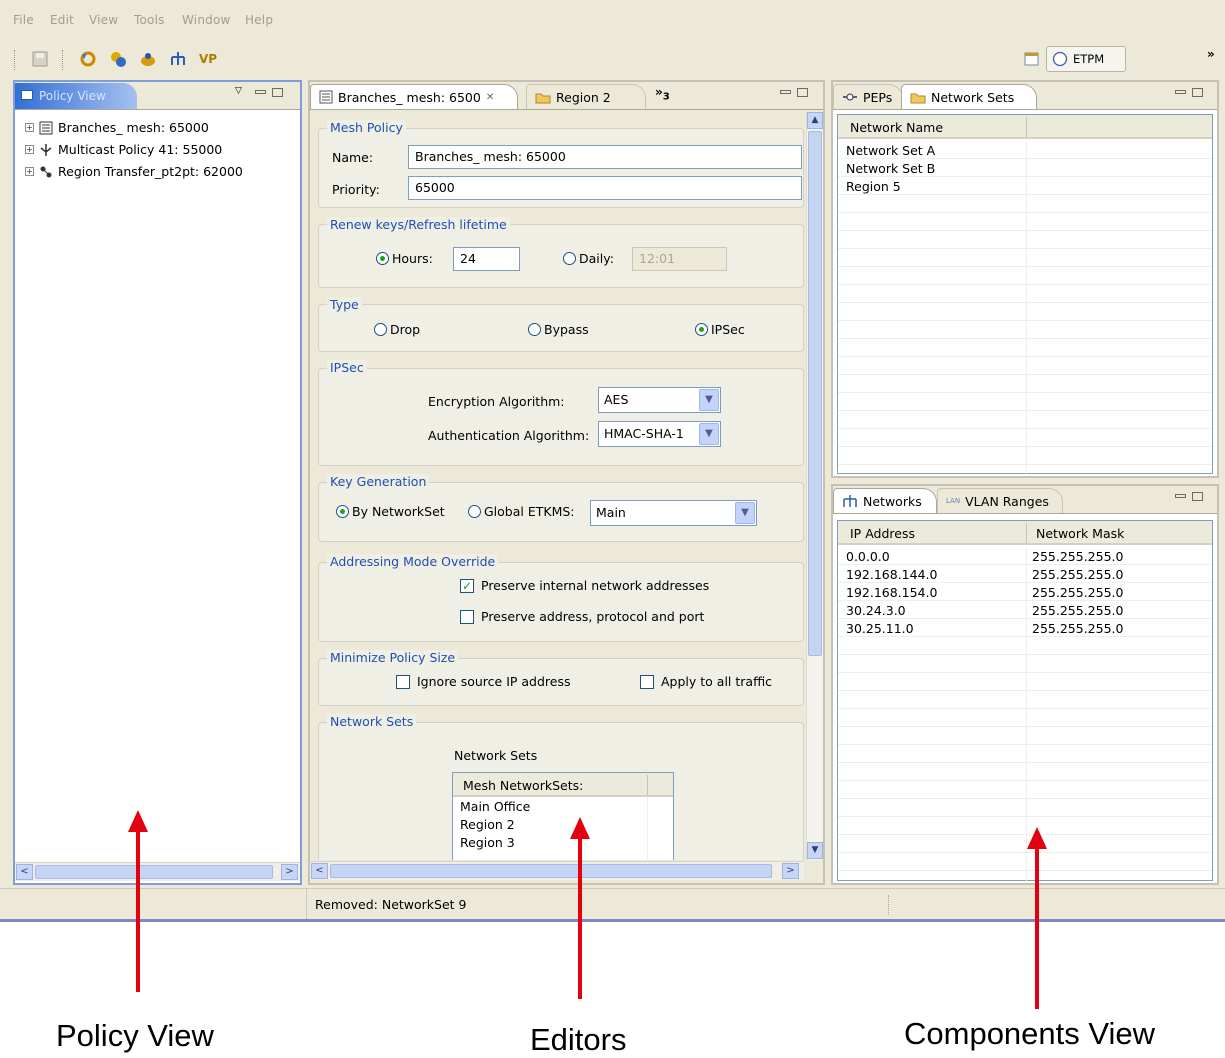  I want to click on priority-field: 65000, so click(605, 188).